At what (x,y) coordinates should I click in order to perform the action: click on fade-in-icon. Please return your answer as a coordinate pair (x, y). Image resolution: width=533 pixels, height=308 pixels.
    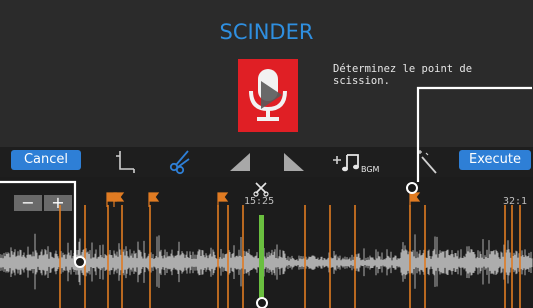
    Looking at the image, I should click on (240, 162).